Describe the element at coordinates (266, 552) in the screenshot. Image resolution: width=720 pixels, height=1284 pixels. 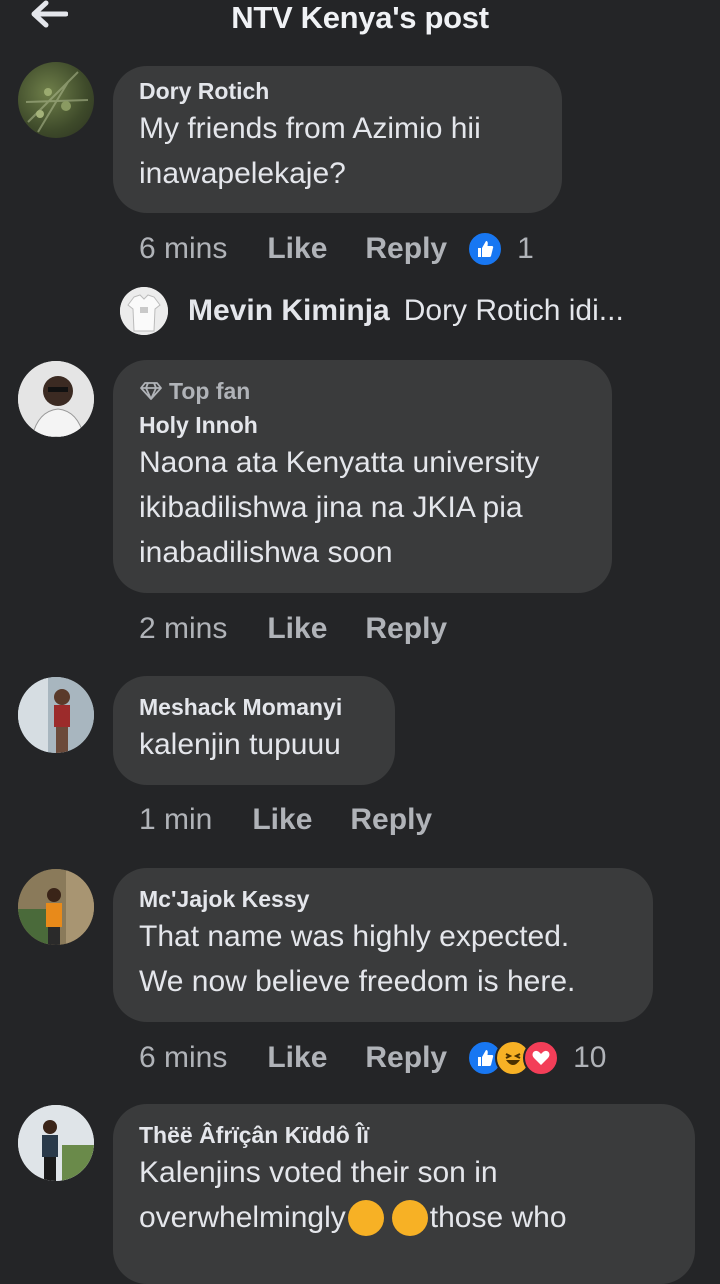
I see `comment-text: inabadilishwa soon` at that location.